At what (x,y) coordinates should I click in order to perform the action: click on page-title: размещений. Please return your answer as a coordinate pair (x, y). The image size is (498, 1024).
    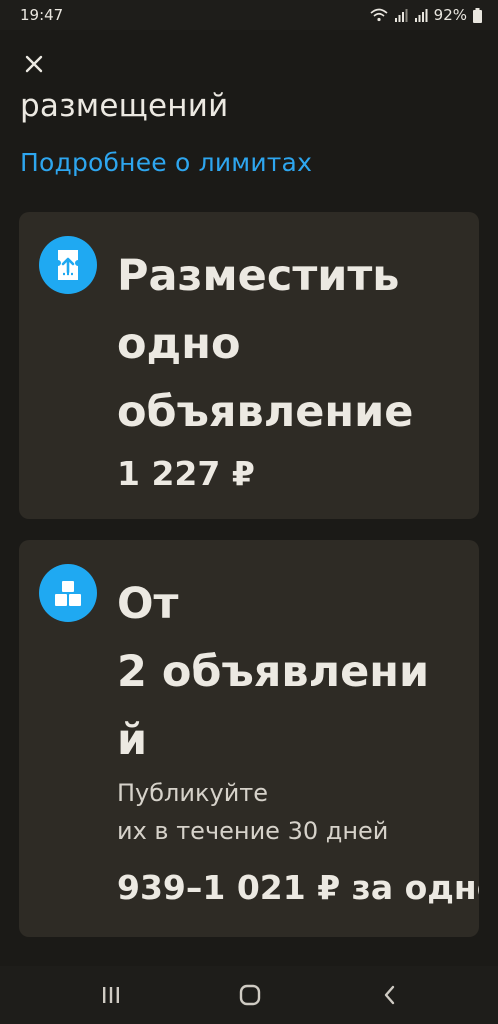
    Looking at the image, I should click on (124, 106).